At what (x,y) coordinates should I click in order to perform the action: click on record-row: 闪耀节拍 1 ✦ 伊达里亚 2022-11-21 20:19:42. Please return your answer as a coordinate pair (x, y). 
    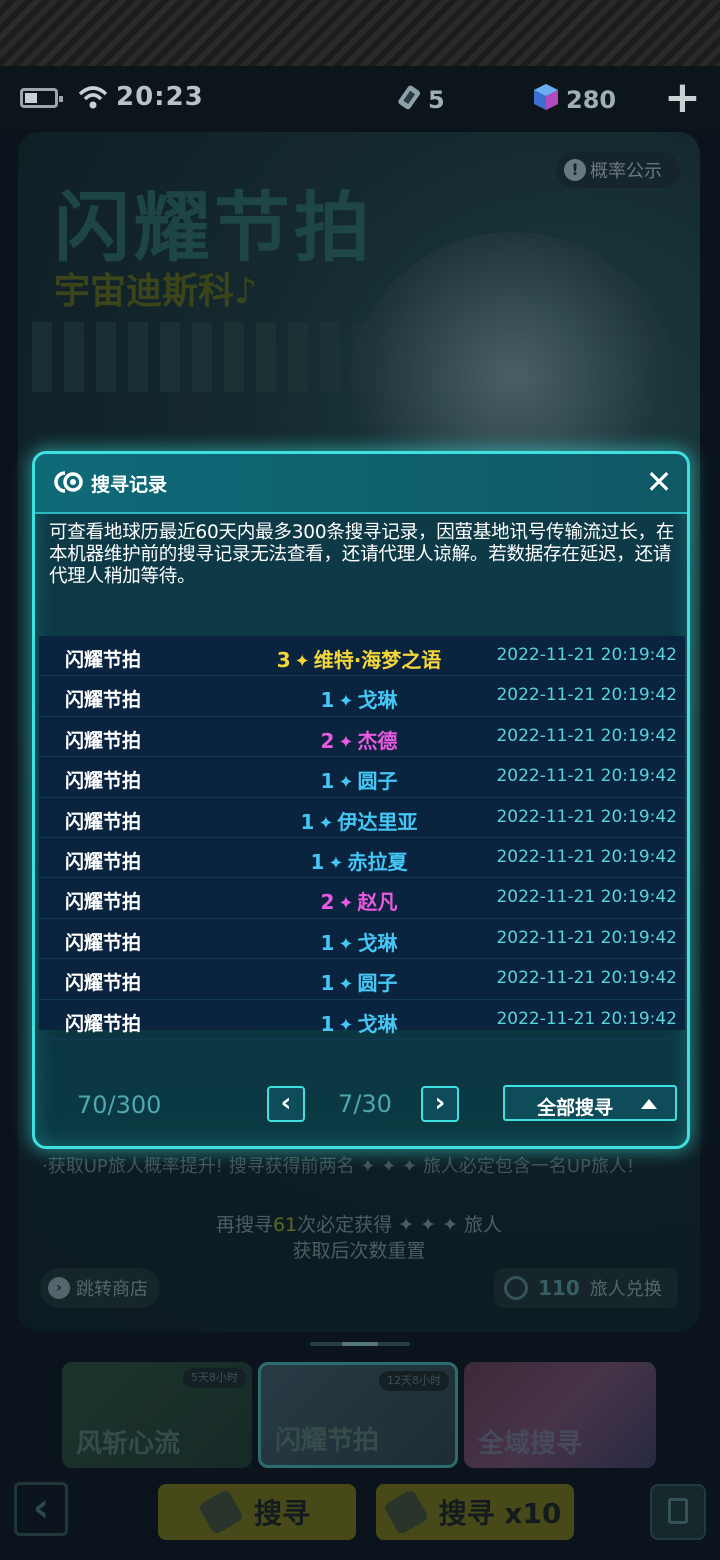
    Looking at the image, I should click on (362, 818).